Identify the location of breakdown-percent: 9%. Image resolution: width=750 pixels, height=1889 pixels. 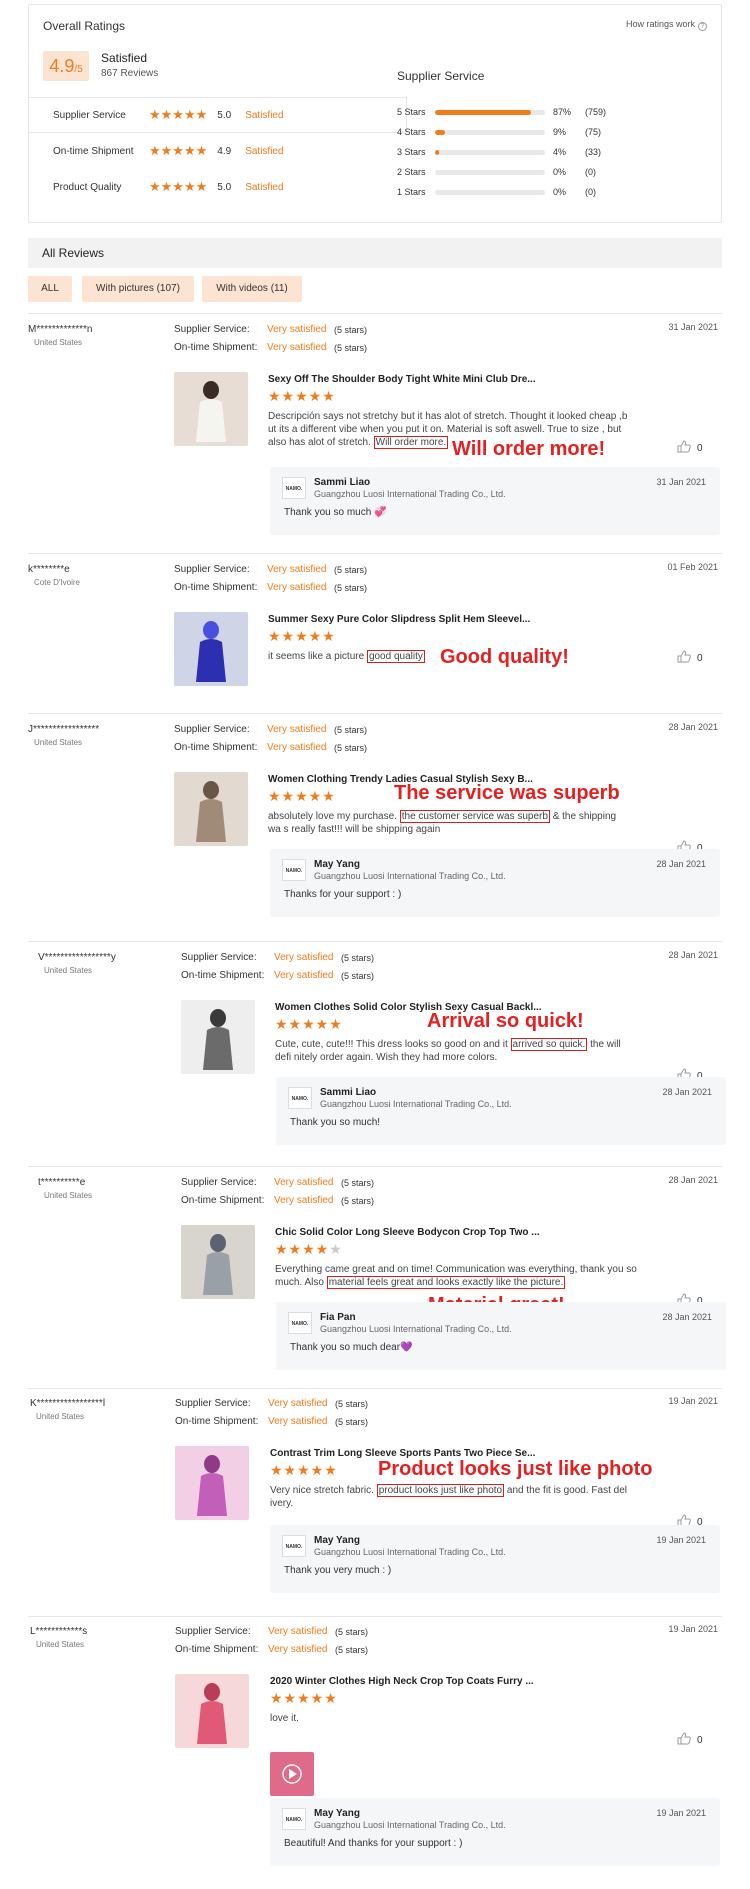
(560, 132).